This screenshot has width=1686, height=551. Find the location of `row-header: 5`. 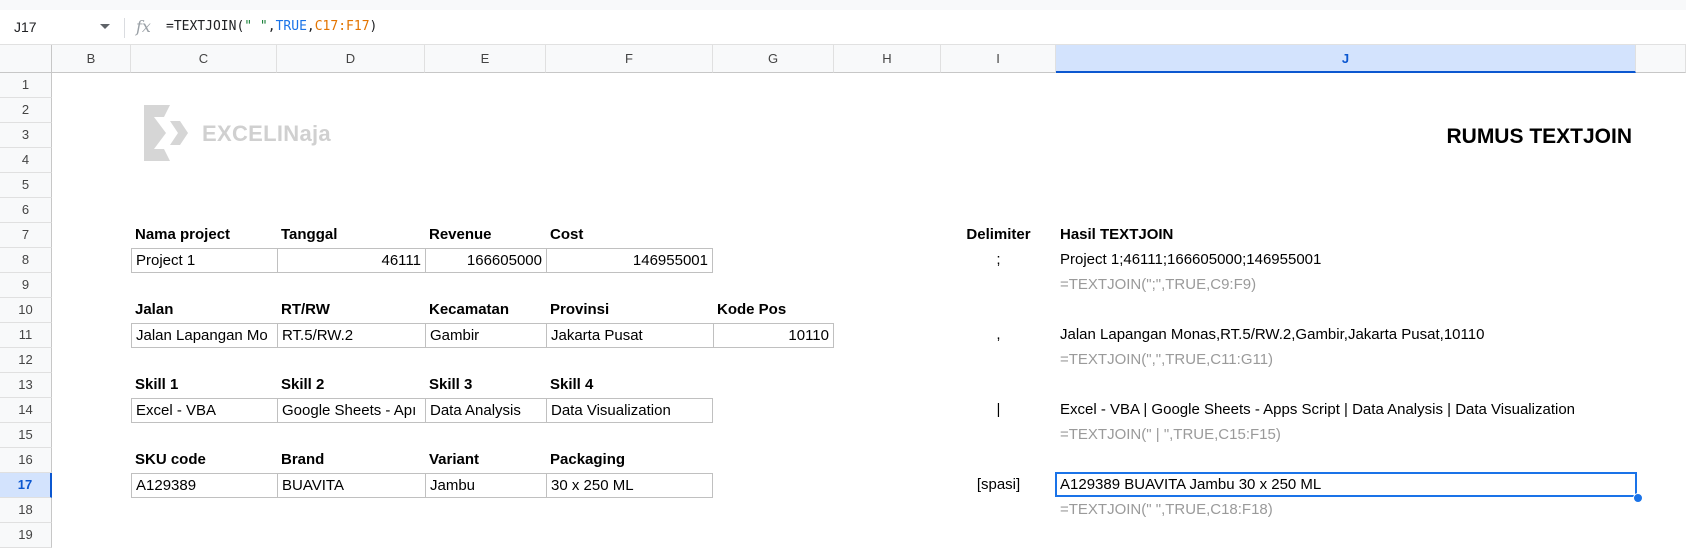

row-header: 5 is located at coordinates (26, 185).